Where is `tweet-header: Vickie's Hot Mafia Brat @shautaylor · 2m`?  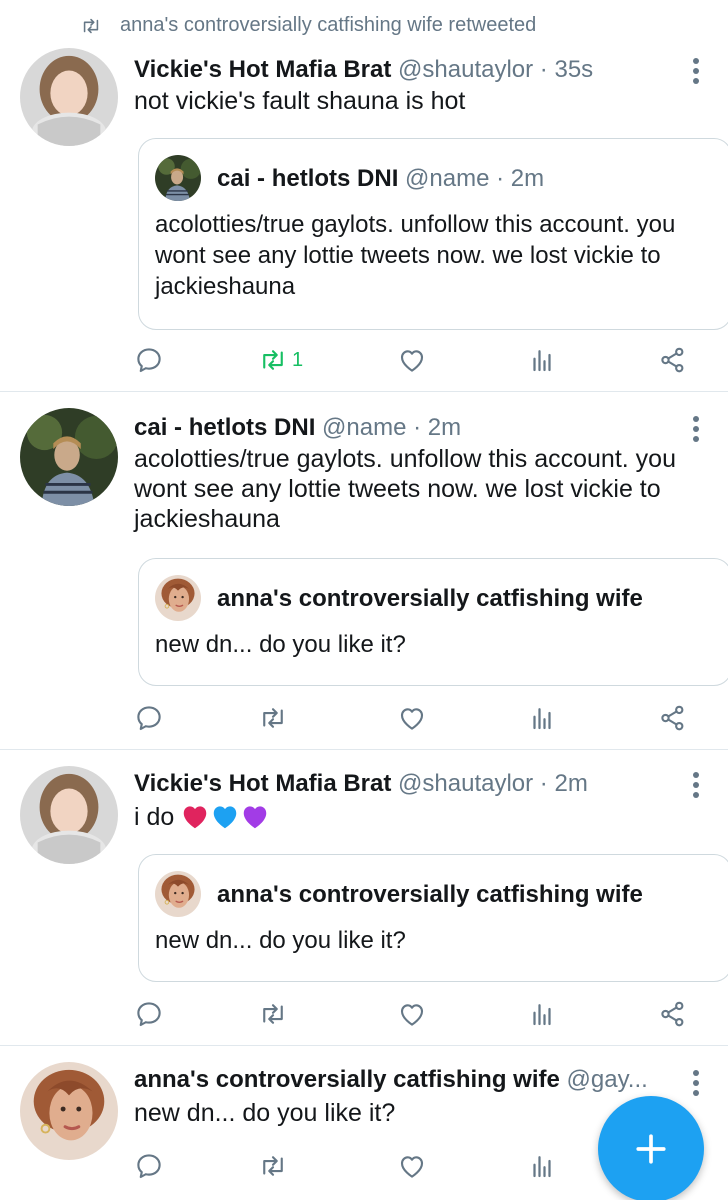
tweet-header: Vickie's Hot Mafia Brat @shautaylor · 2m is located at coordinates (405, 784).